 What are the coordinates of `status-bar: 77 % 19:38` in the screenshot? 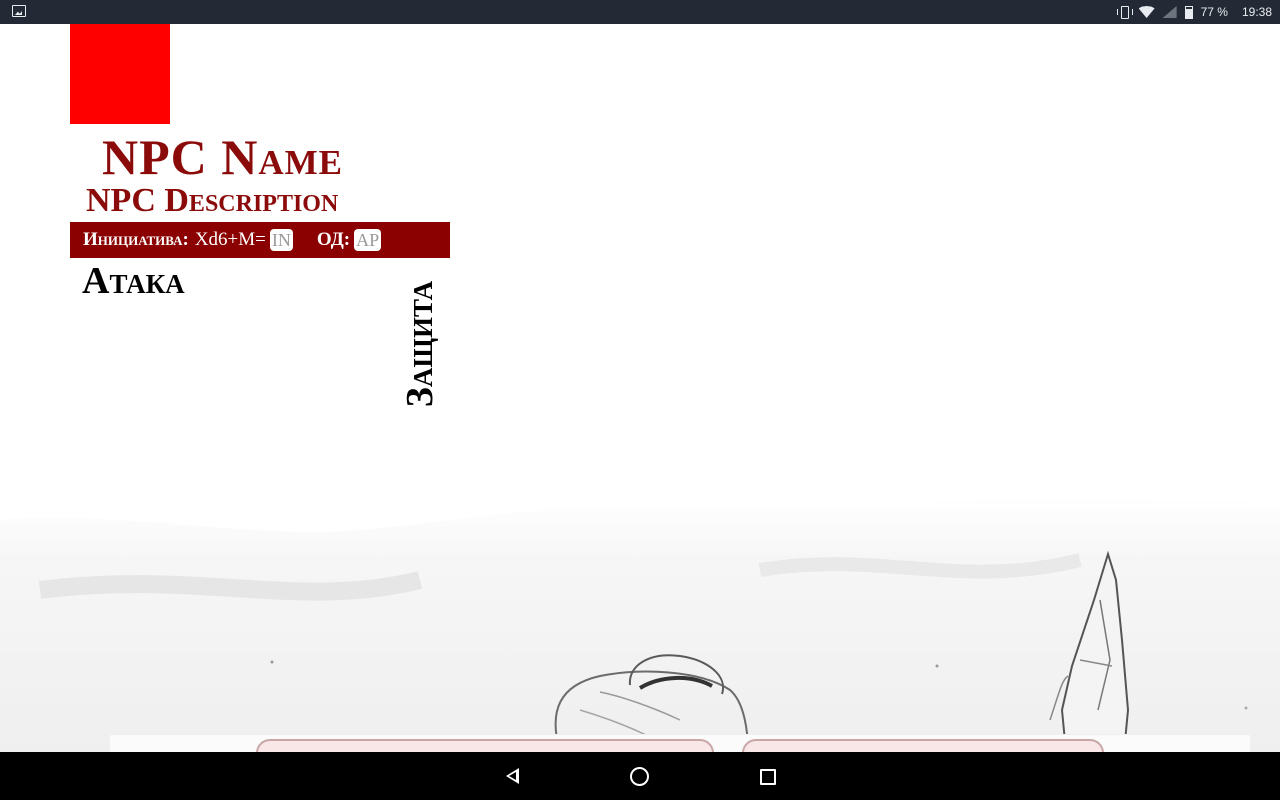 It's located at (640, 12).